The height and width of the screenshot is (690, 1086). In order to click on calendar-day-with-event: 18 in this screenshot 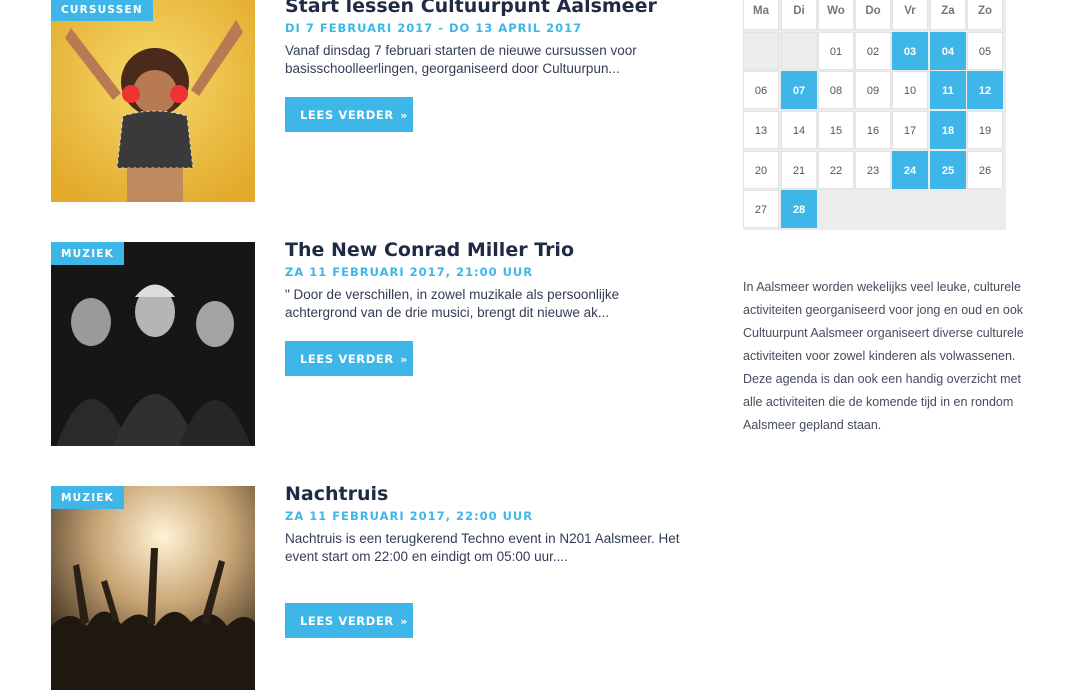, I will do `click(948, 130)`.